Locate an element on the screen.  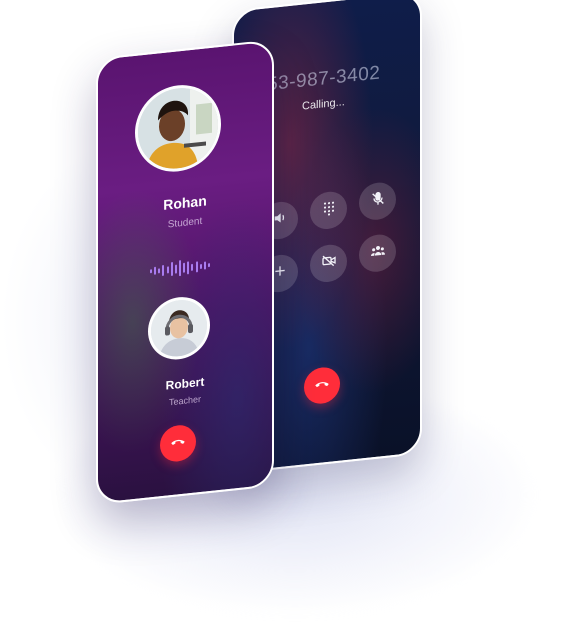
avatar-rohan is located at coordinates (178, 128).